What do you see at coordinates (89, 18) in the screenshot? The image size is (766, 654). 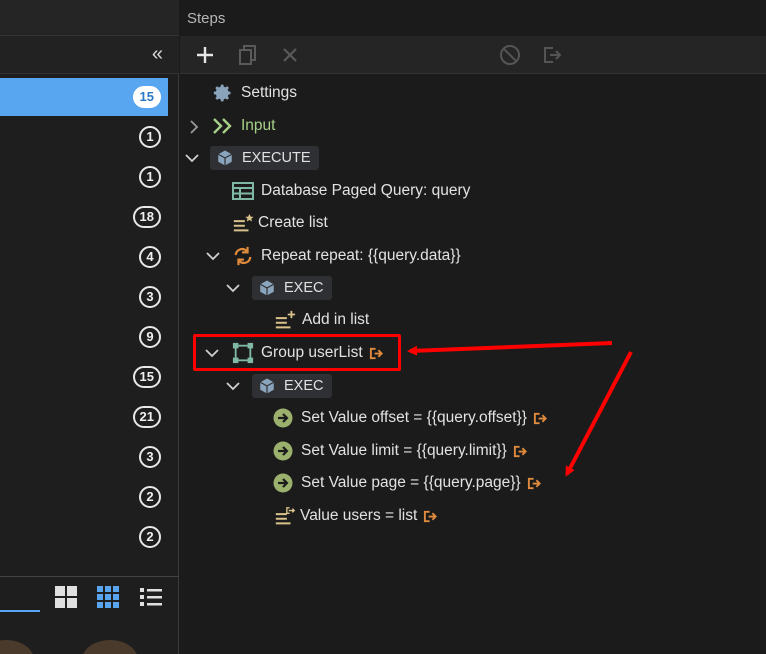 I see `left-top-bar` at bounding box center [89, 18].